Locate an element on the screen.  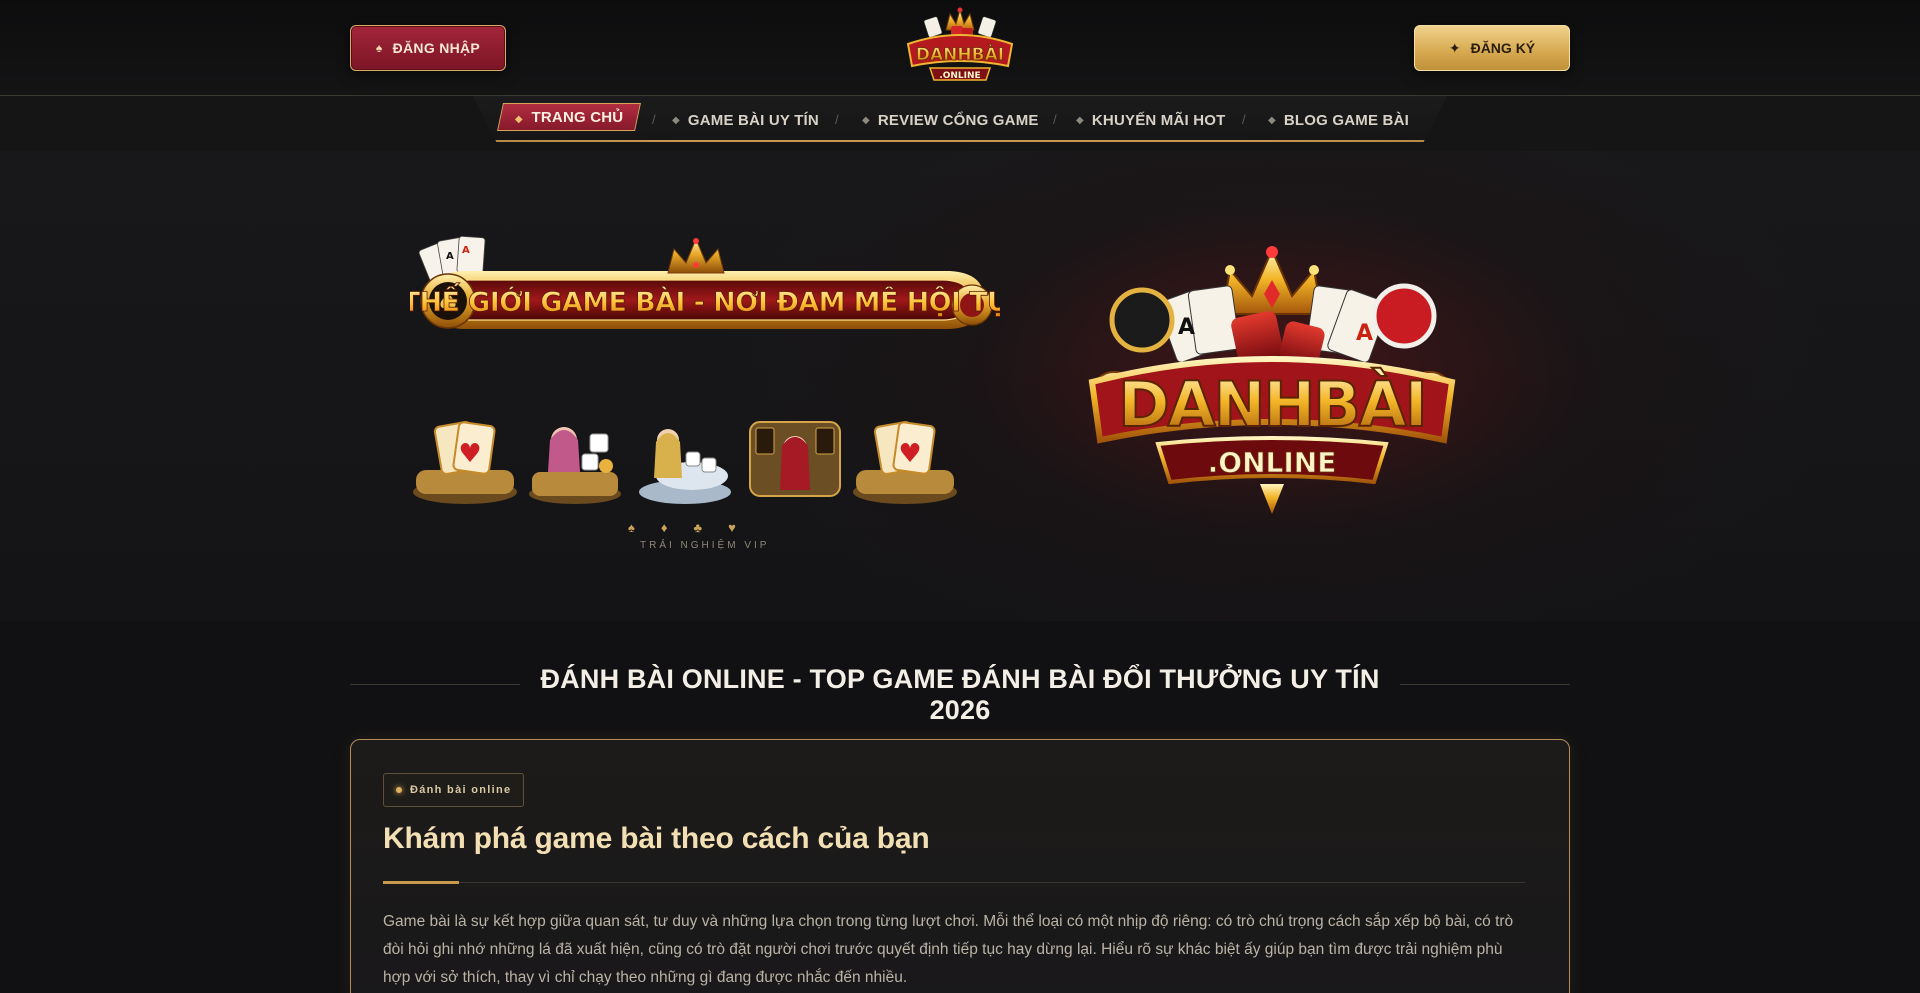
dot-icon is located at coordinates (399, 790).